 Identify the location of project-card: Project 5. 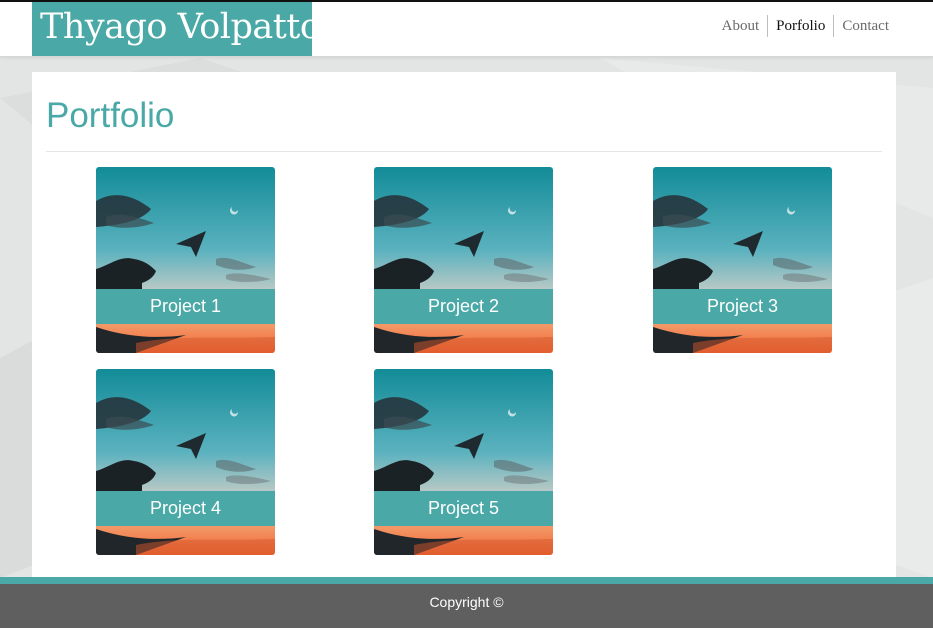
(463, 462).